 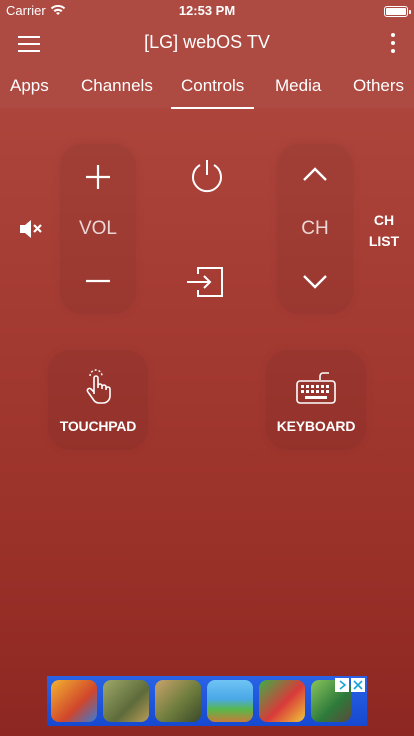 I want to click on keyboard-icon, so click(x=316, y=388).